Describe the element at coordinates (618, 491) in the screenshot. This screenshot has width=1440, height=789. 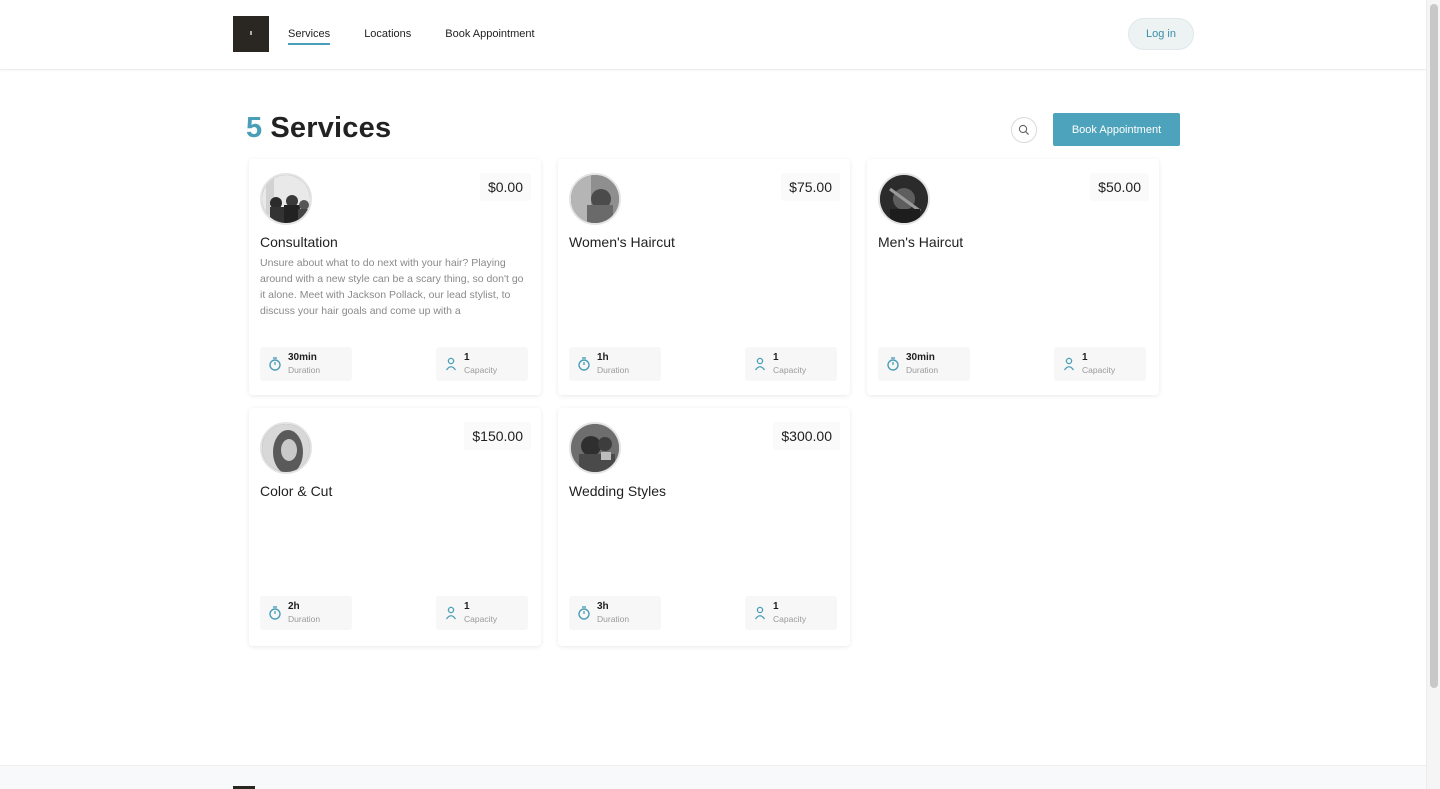
I see `service-name: Wedding Styles` at that location.